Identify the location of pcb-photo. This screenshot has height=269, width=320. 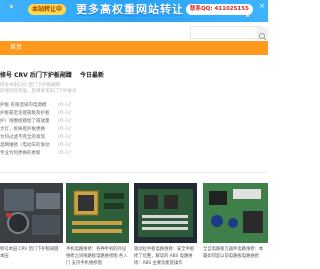
(235, 213).